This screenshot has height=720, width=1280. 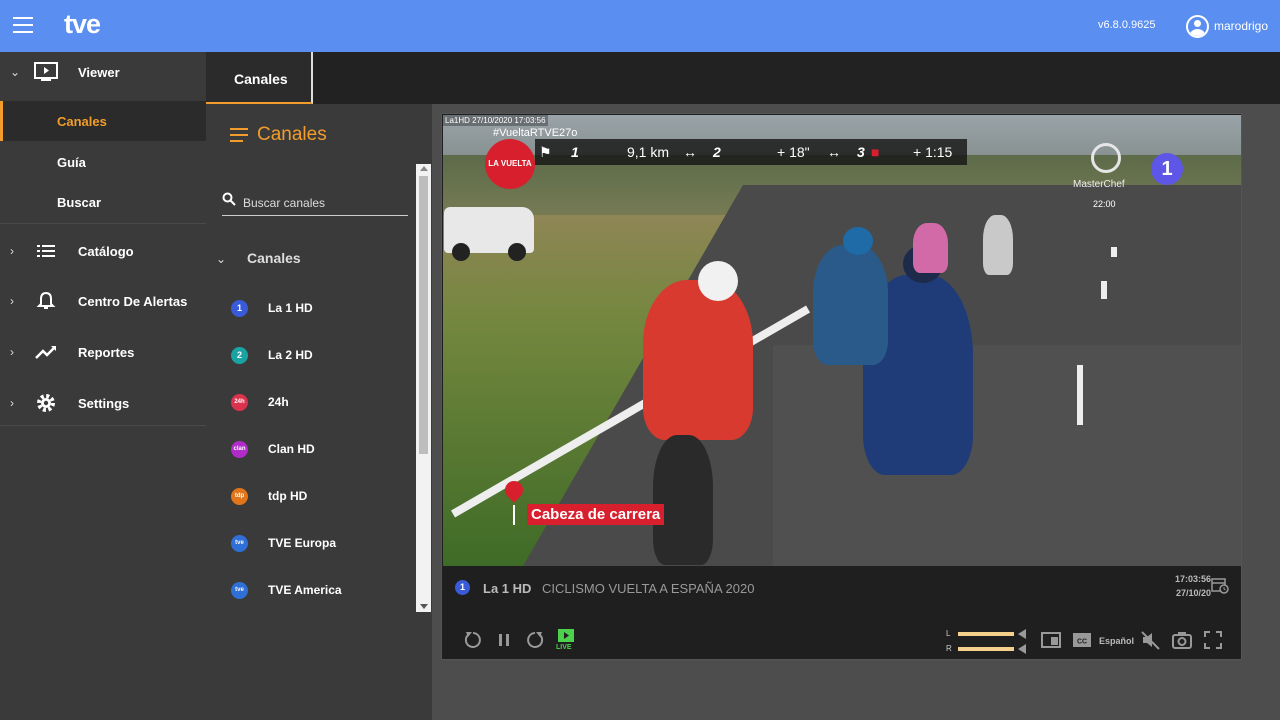 I want to click on jersey-icon: ■, so click(x=875, y=152).